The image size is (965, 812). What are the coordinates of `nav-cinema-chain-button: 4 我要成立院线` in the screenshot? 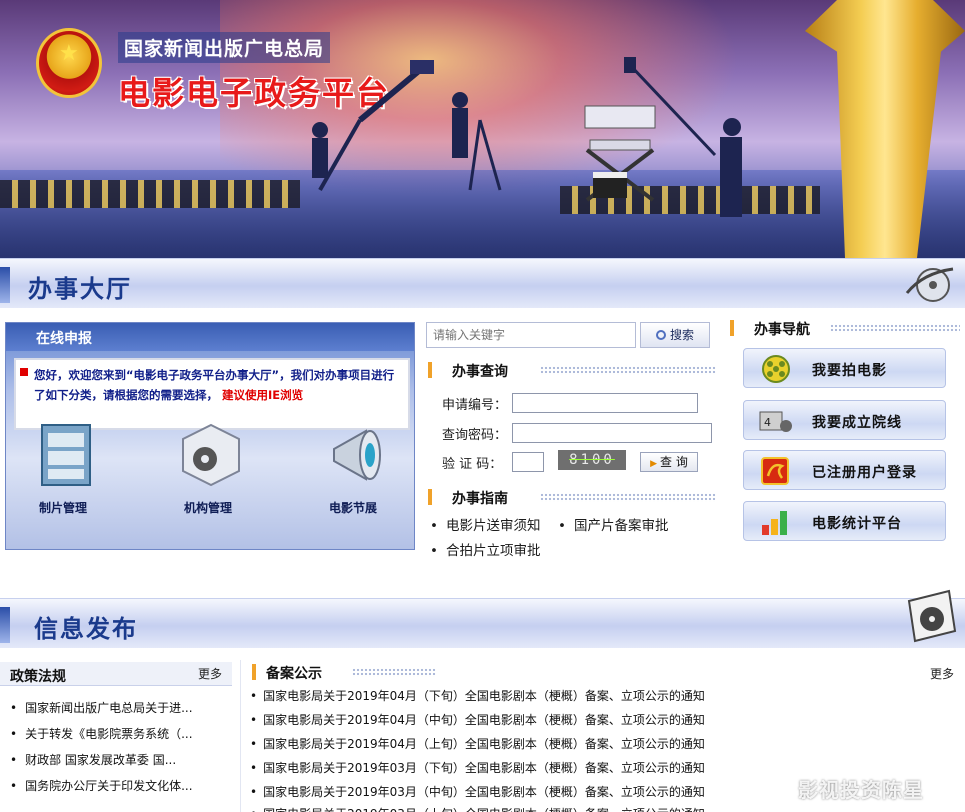 It's located at (844, 420).